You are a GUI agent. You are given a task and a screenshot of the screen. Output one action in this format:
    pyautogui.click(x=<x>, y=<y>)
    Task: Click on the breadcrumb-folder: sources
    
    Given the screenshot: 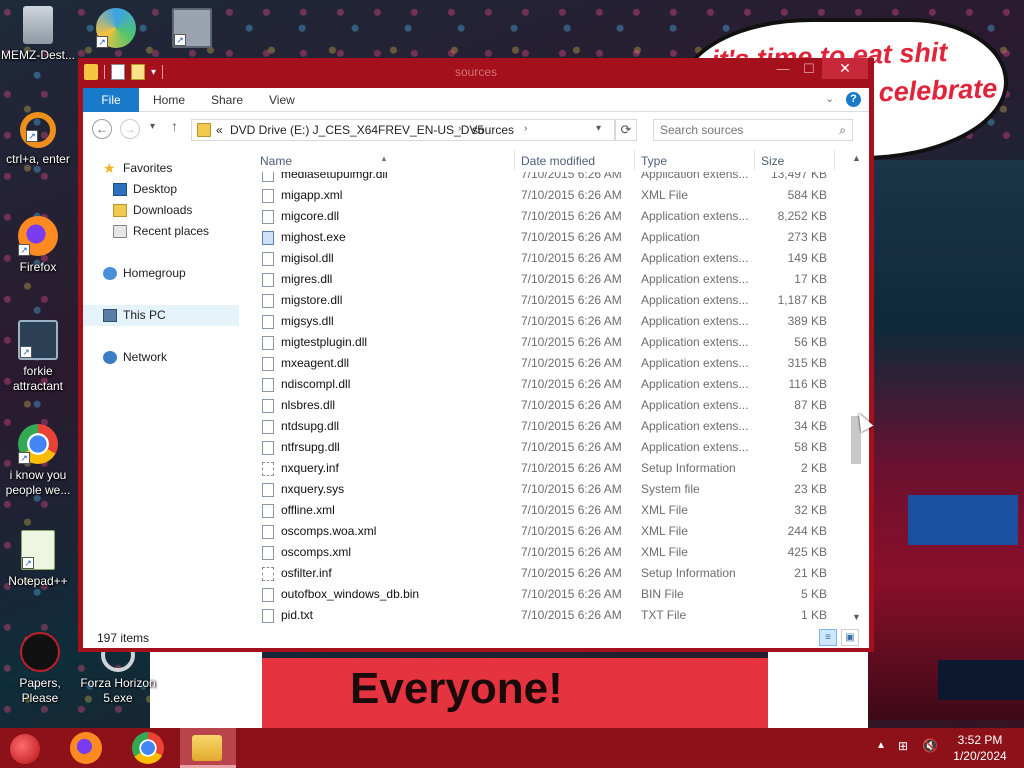 What is the action you would take?
    pyautogui.click(x=493, y=130)
    